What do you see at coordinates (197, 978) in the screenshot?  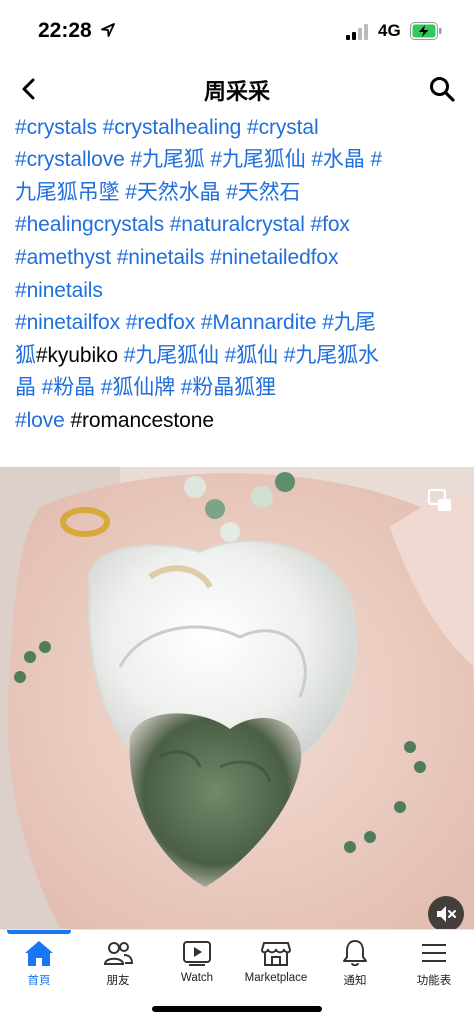 I see `tab-label: Watch` at bounding box center [197, 978].